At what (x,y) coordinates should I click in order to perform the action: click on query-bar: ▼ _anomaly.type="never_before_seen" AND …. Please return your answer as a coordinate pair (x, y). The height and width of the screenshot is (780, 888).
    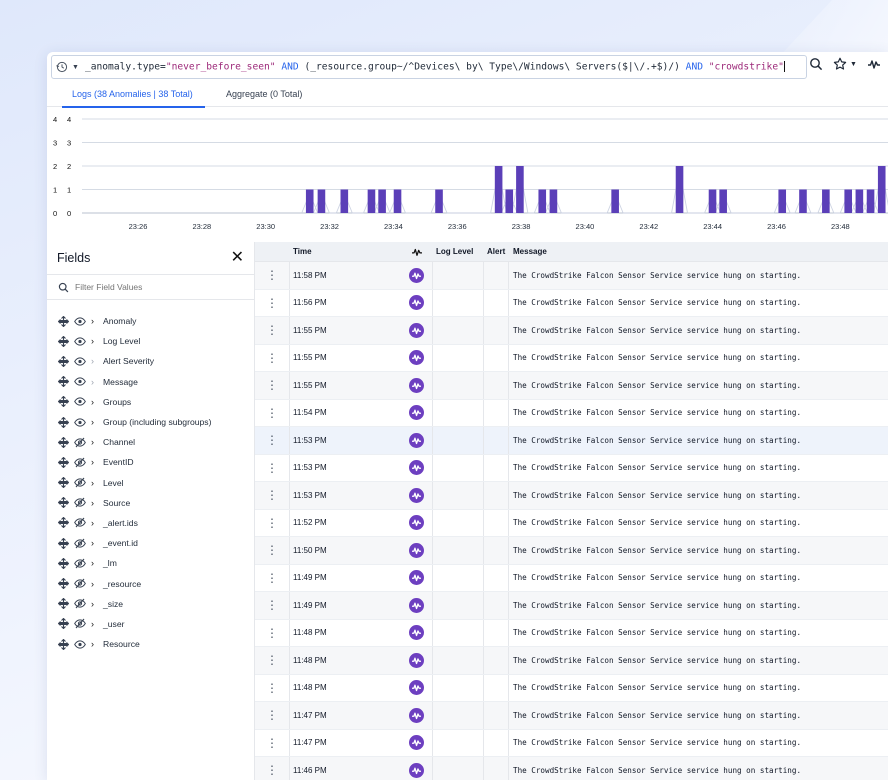
    Looking at the image, I should click on (429, 67).